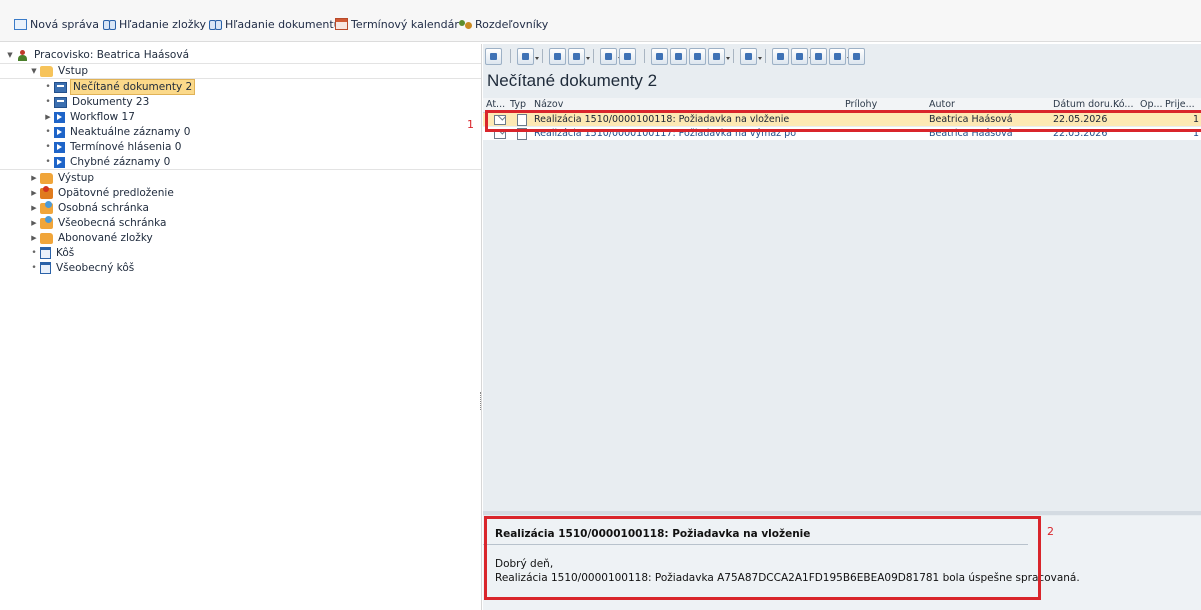  I want to click on layout-icon, so click(802, 56).